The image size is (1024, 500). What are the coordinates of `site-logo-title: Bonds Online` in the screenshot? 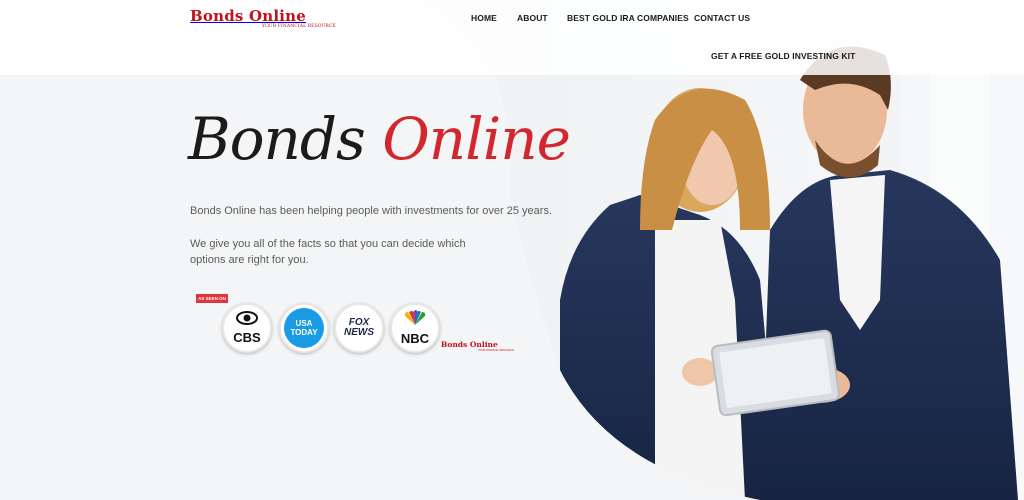 It's located at (248, 16).